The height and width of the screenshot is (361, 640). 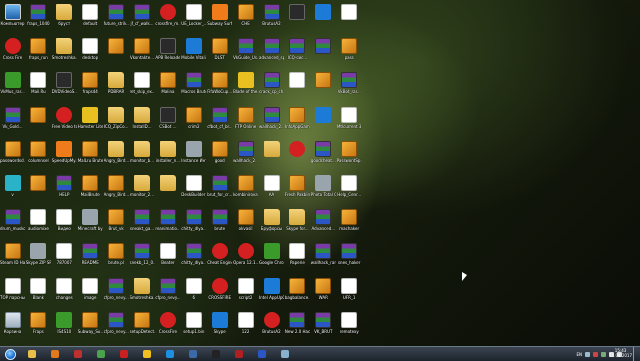 What do you see at coordinates (64, 288) in the screenshot?
I see `desktop-icon: changes` at bounding box center [64, 288].